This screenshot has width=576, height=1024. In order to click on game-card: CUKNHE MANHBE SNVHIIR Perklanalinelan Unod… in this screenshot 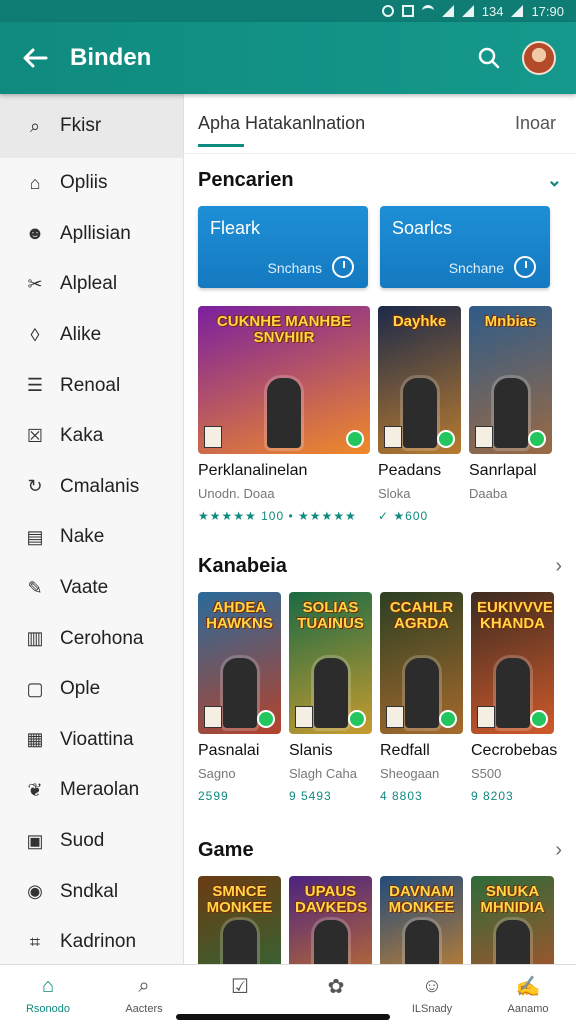, I will do `click(284, 423)`.